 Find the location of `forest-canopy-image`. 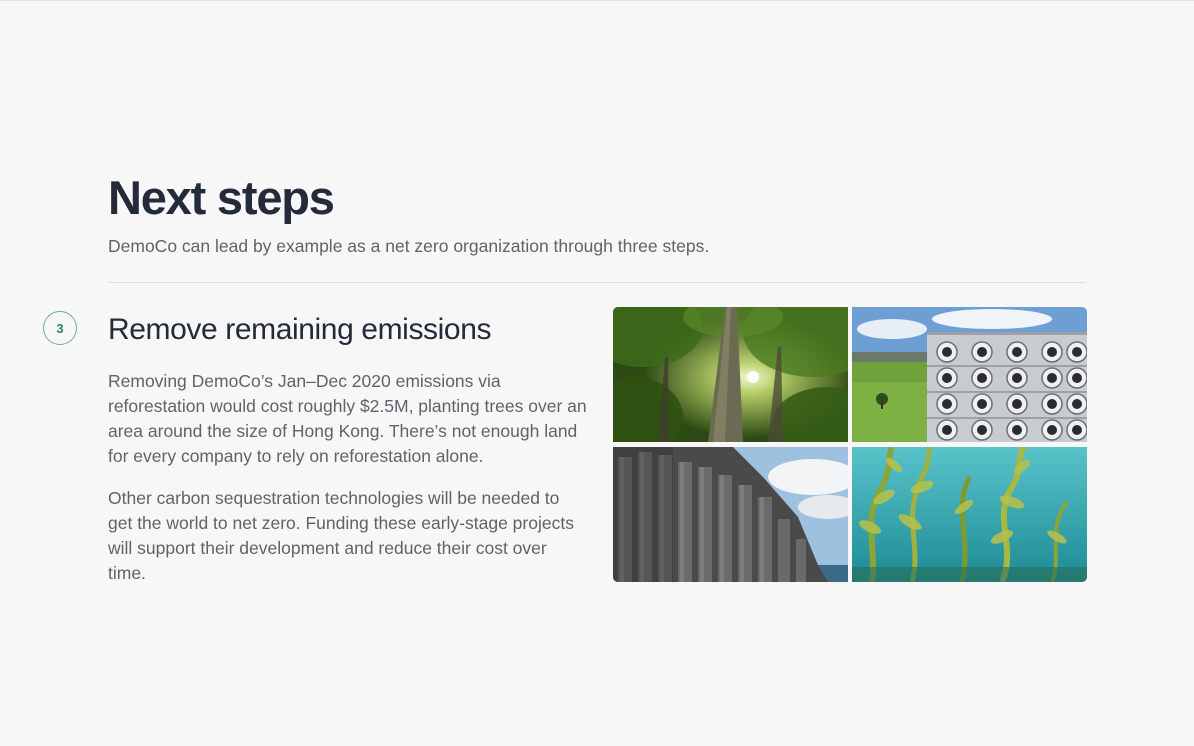

forest-canopy-image is located at coordinates (730, 374).